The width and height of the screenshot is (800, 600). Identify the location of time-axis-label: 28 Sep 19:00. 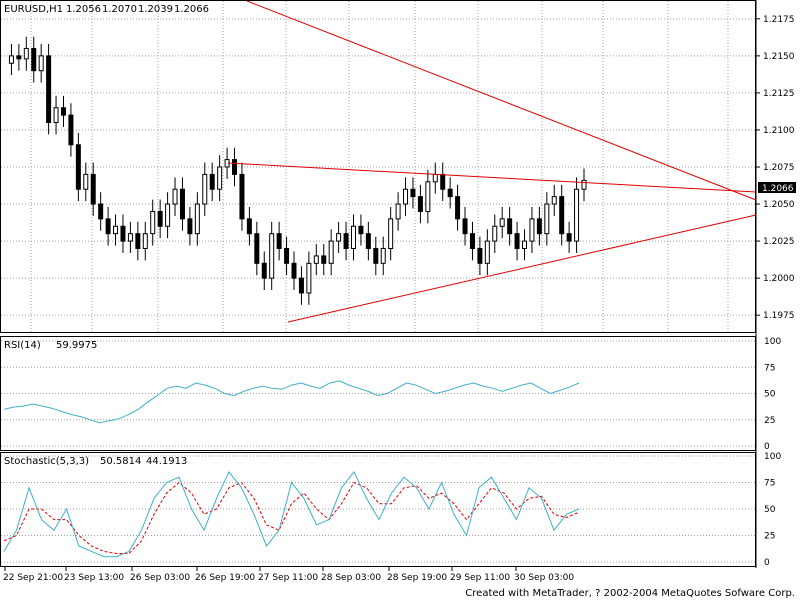
(417, 578).